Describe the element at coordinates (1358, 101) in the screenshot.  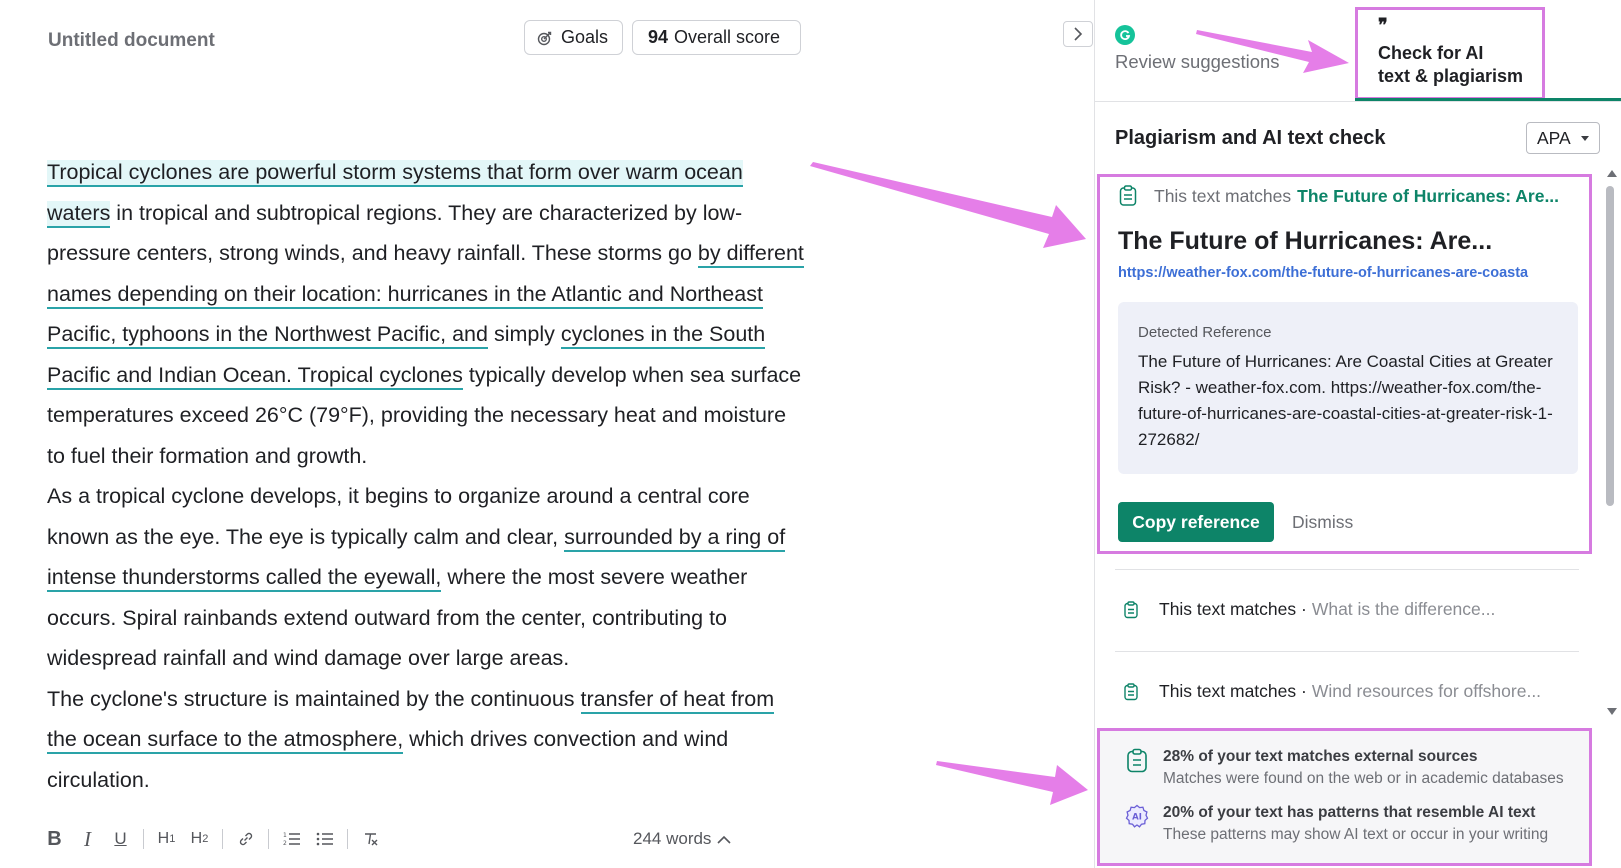
I see `tabs-divider` at that location.